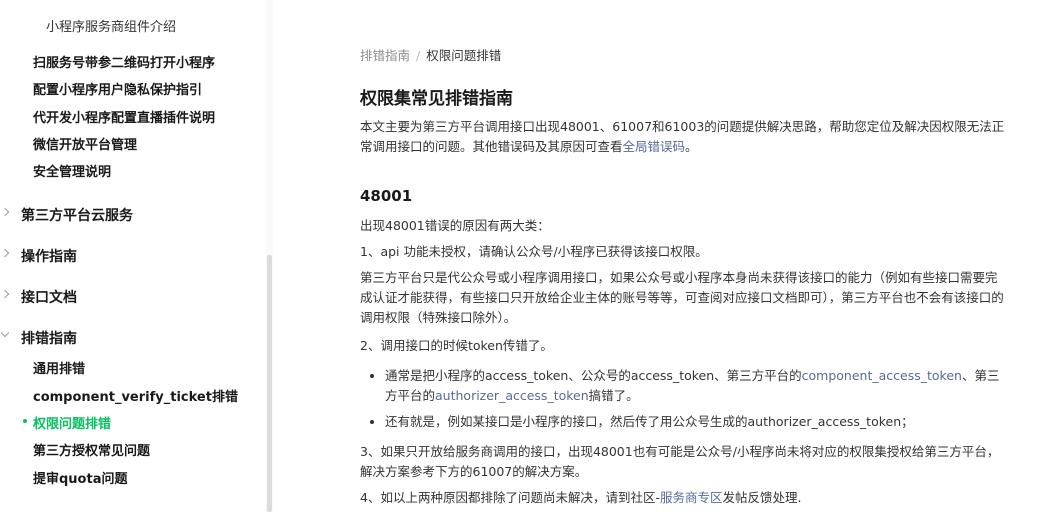  I want to click on sidebar-item-auth-faq: 第三方授权常见问题, so click(91, 449).